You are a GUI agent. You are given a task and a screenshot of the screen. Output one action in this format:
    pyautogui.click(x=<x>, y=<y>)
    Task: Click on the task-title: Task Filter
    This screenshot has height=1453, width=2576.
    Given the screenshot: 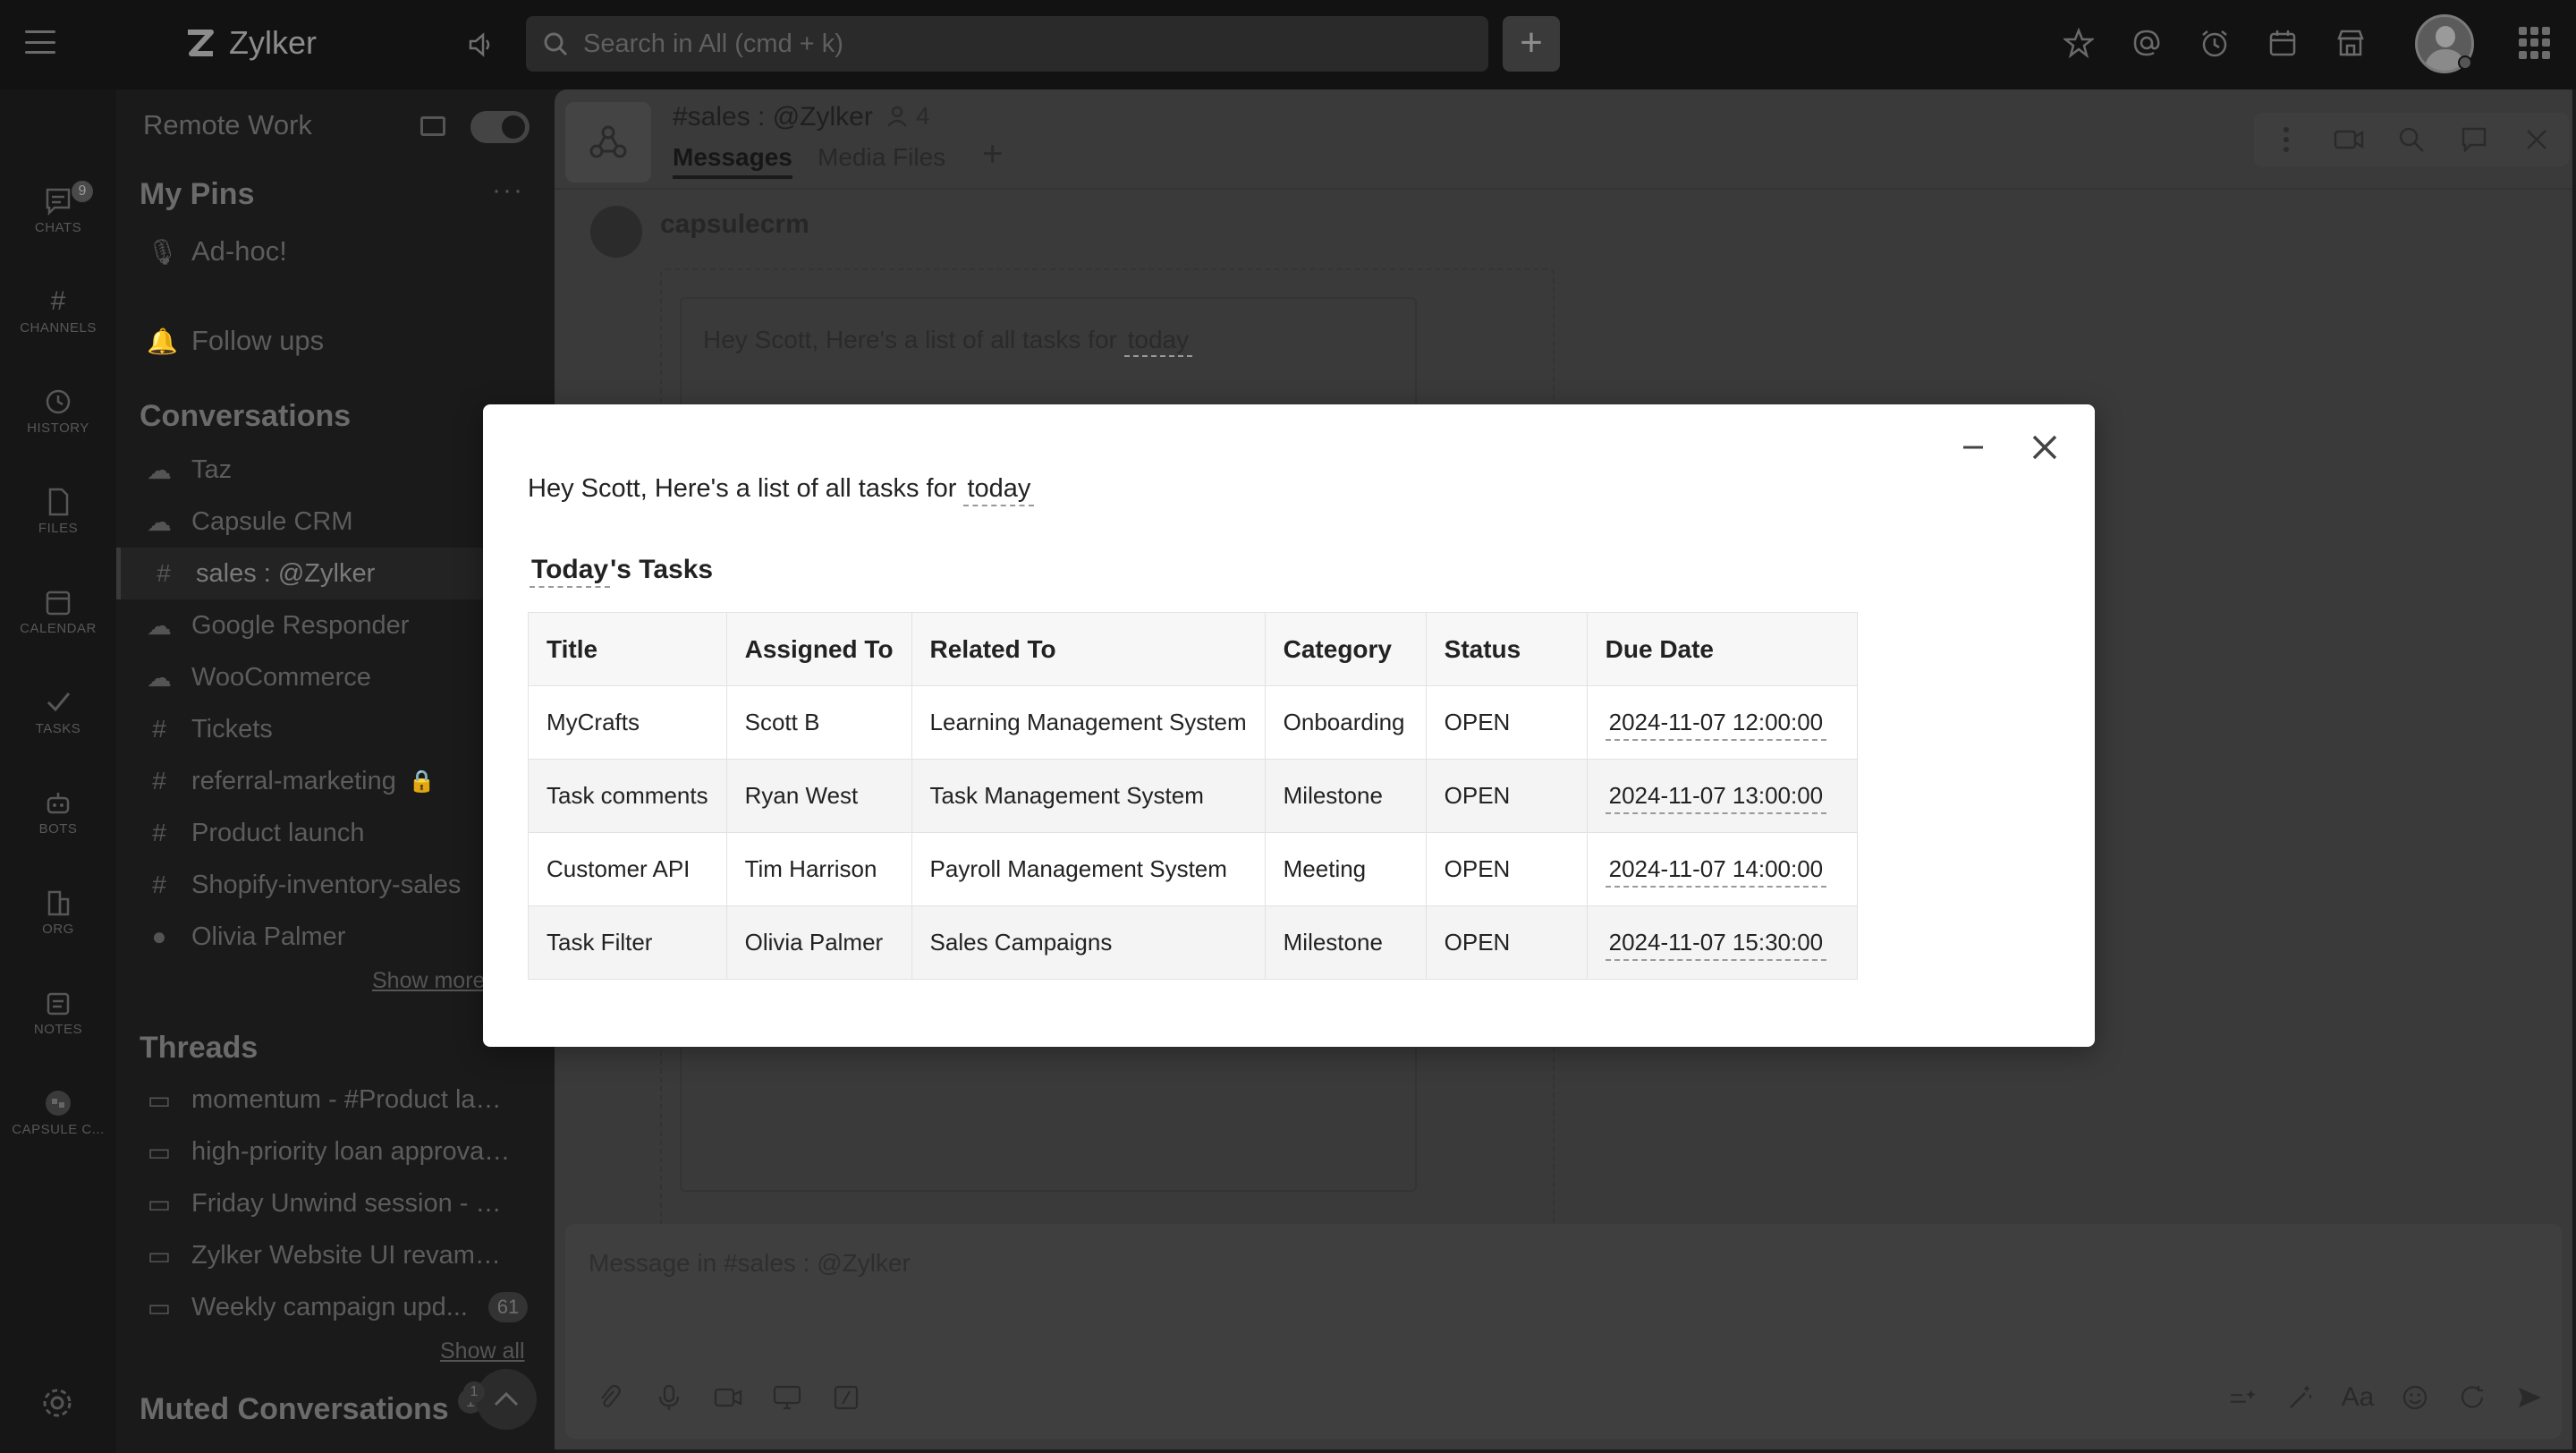 What is the action you would take?
    pyautogui.click(x=627, y=942)
    